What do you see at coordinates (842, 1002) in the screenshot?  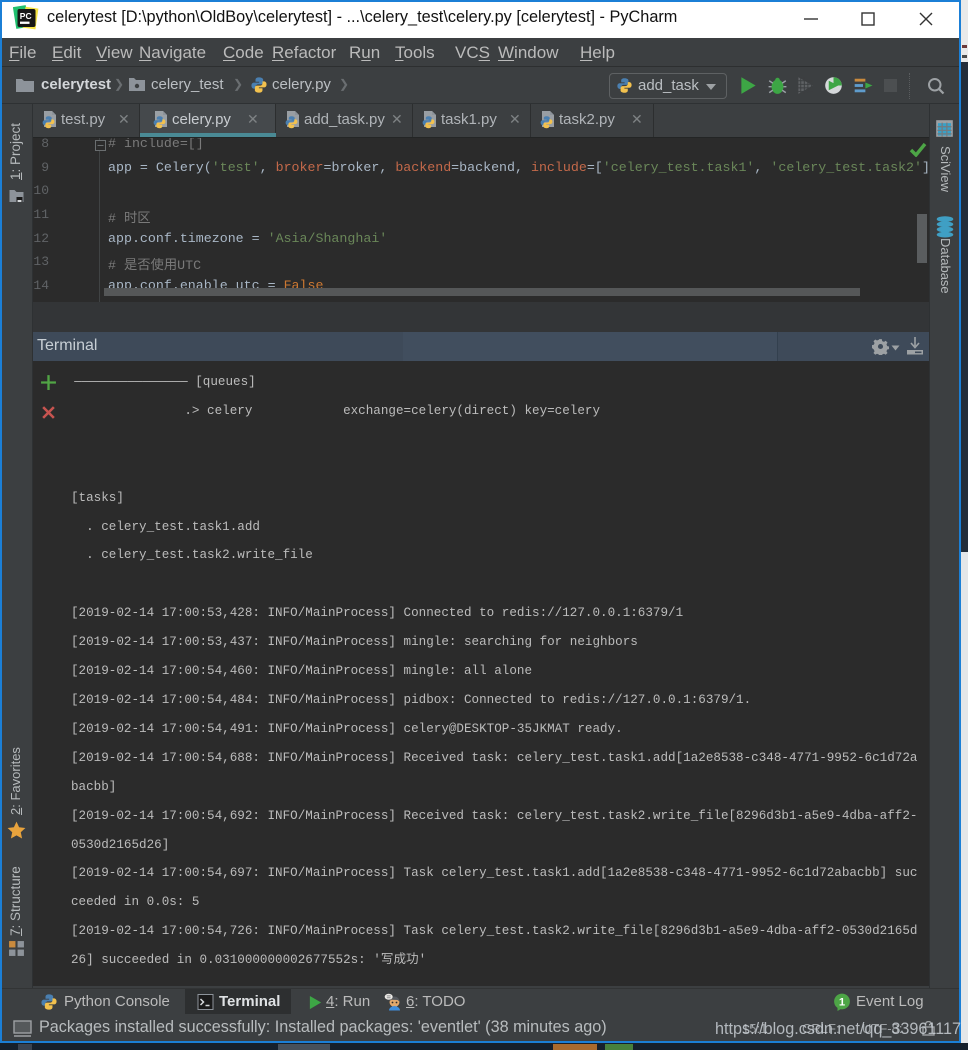 I see `svg-text: 1` at bounding box center [842, 1002].